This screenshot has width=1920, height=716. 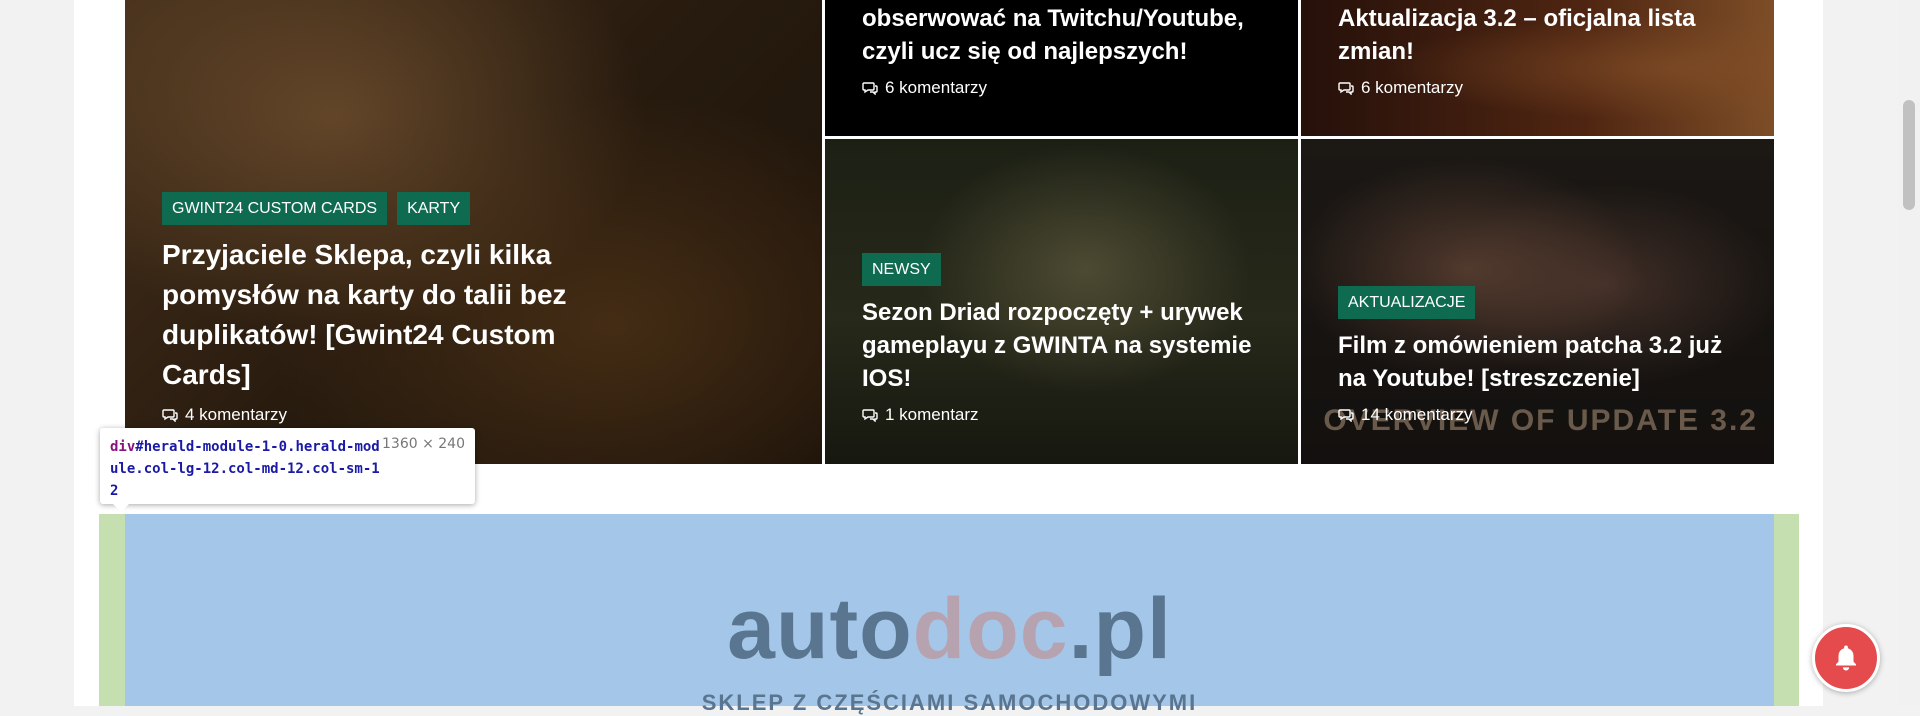 I want to click on scrollbar-thumb, so click(x=1909, y=155).